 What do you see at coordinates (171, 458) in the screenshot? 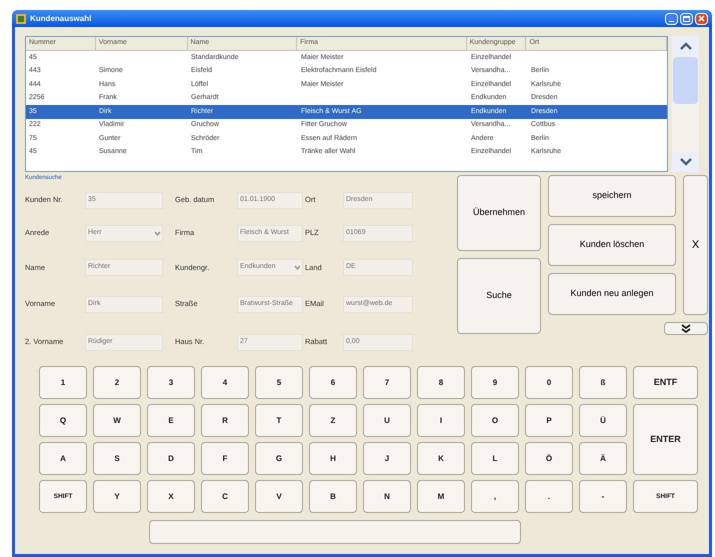
I see `keyboard-key: D` at bounding box center [171, 458].